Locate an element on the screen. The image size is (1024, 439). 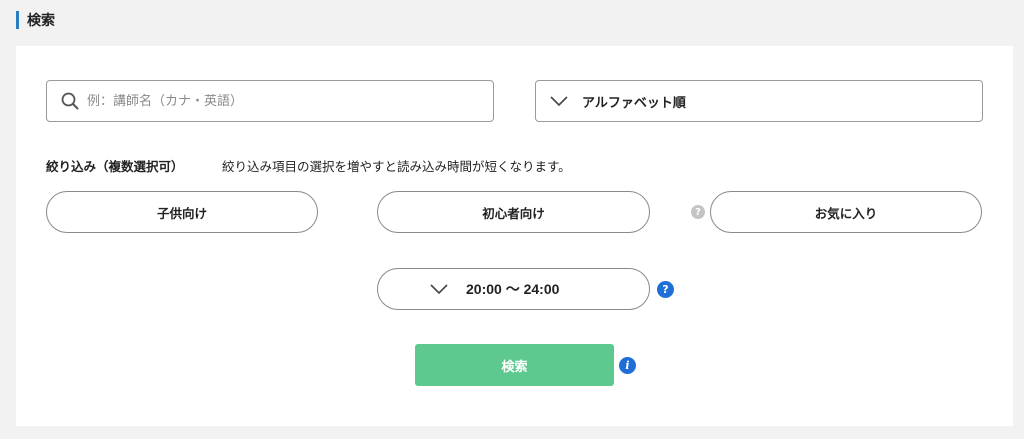
sort-selected-label: アルファベット順 is located at coordinates (634, 103).